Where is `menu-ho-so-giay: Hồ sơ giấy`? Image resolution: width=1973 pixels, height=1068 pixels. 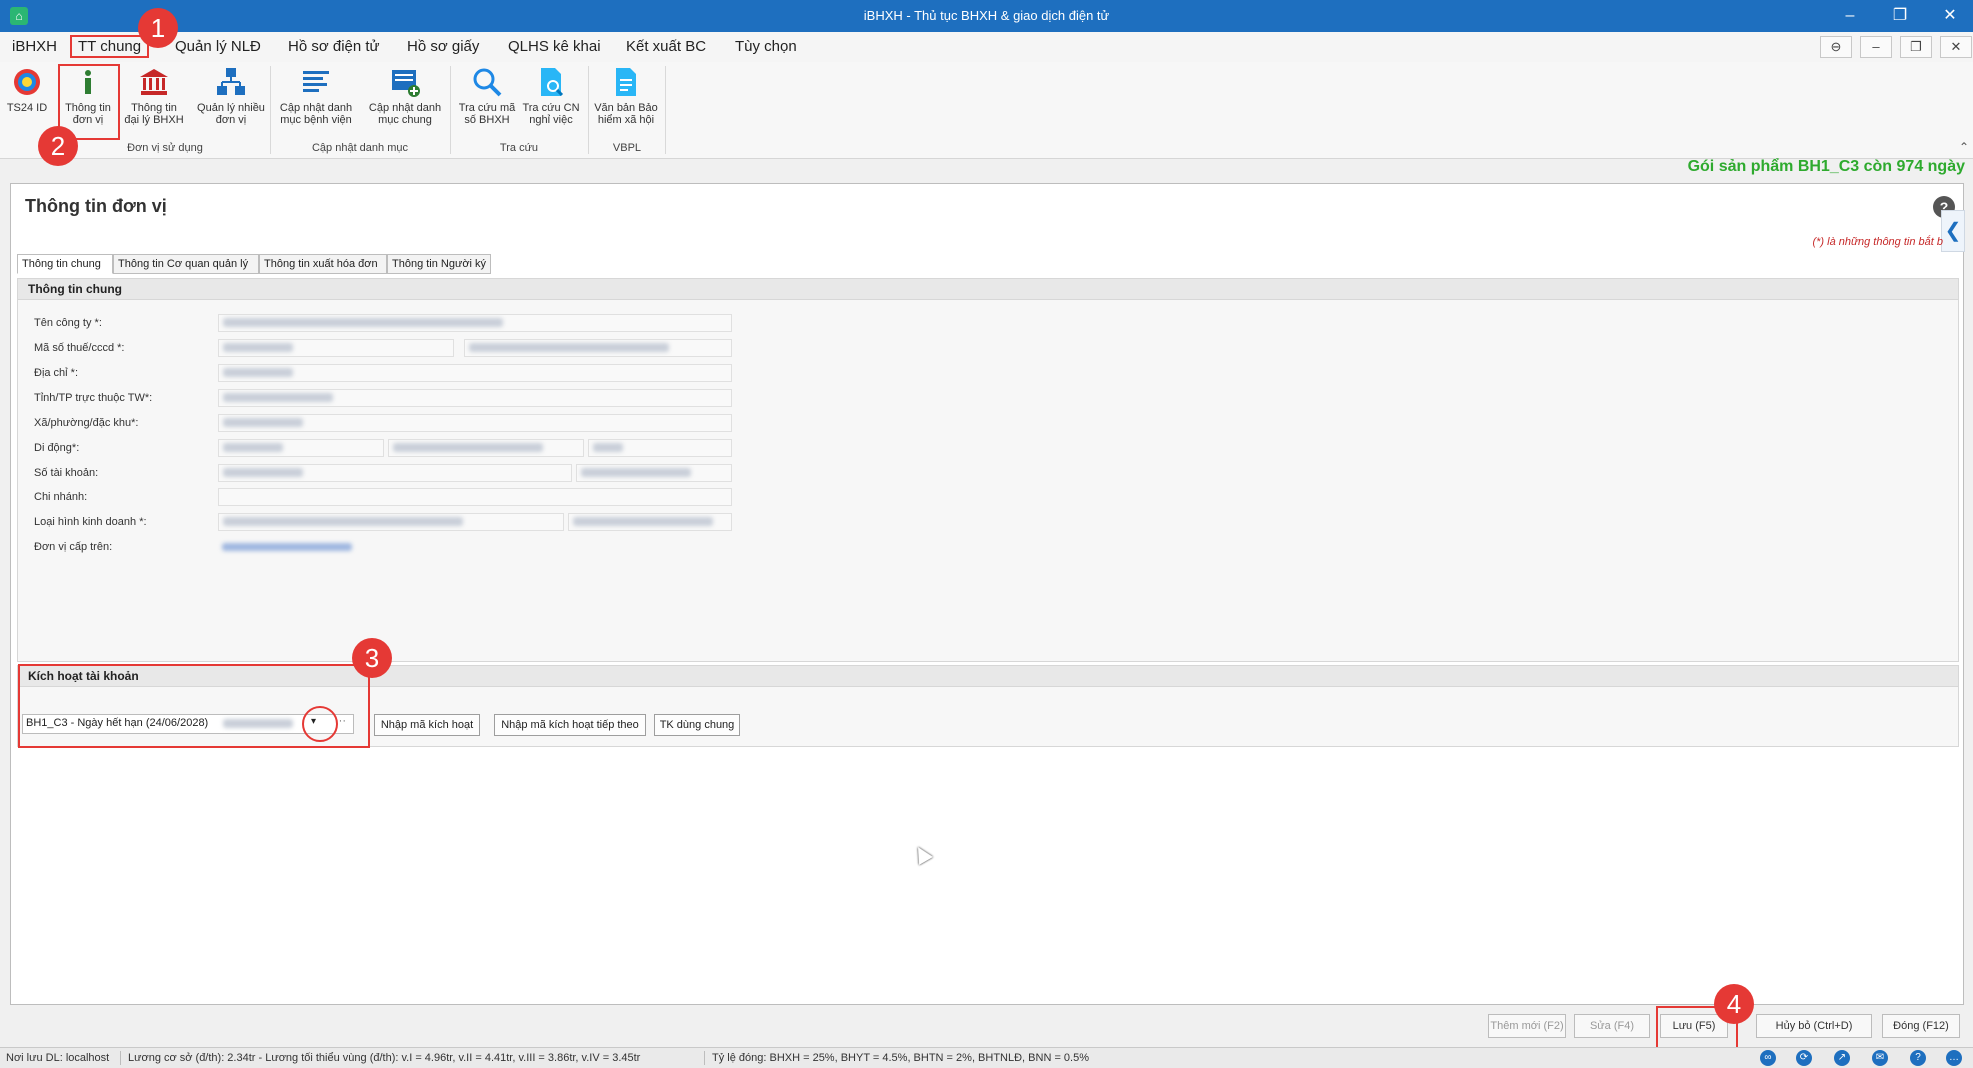
menu-ho-so-giay: Hồ sơ giấy is located at coordinates (443, 46).